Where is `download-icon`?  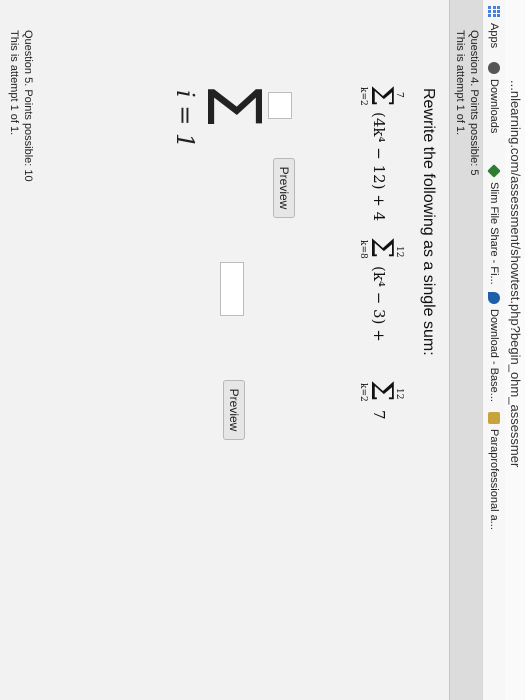
download-icon is located at coordinates (494, 298).